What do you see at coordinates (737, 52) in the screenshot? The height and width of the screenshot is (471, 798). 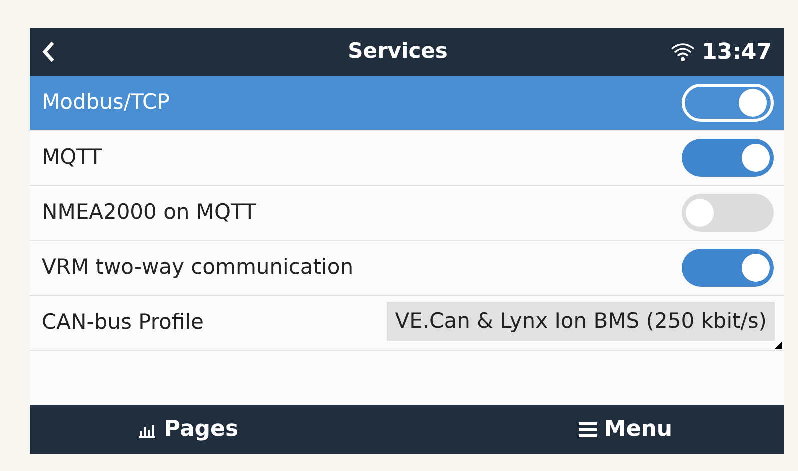 I see `clock-time: 13:47` at bounding box center [737, 52].